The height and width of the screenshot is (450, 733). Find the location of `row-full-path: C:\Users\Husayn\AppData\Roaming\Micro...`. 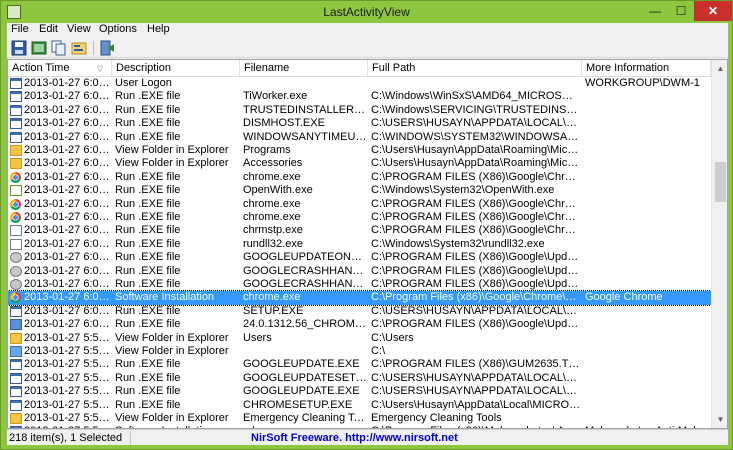

row-full-path: C:\Users\Husayn\AppData\Roaming\Micro... is located at coordinates (476, 163).